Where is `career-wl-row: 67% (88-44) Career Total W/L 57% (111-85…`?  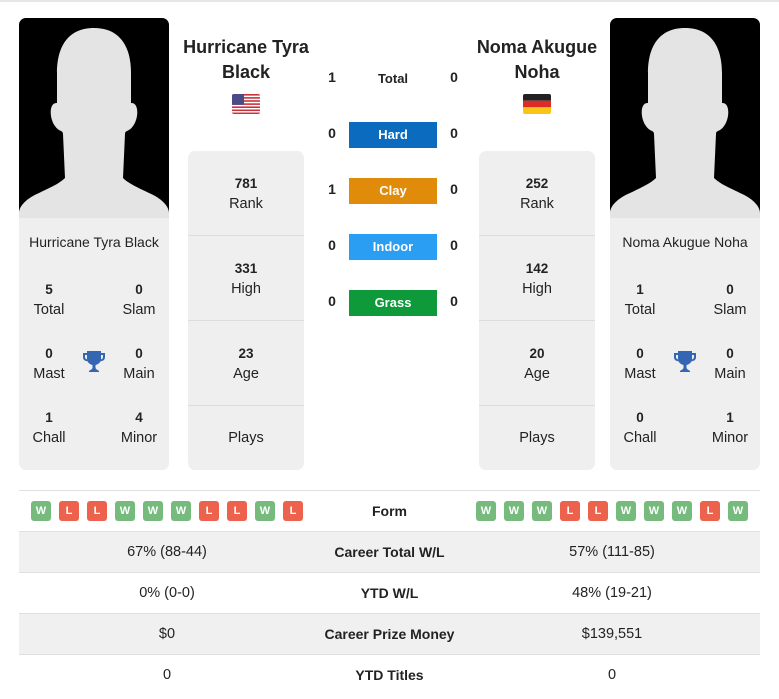 career-wl-row: 67% (88-44) Career Total W/L 57% (111-85… is located at coordinates (389, 551).